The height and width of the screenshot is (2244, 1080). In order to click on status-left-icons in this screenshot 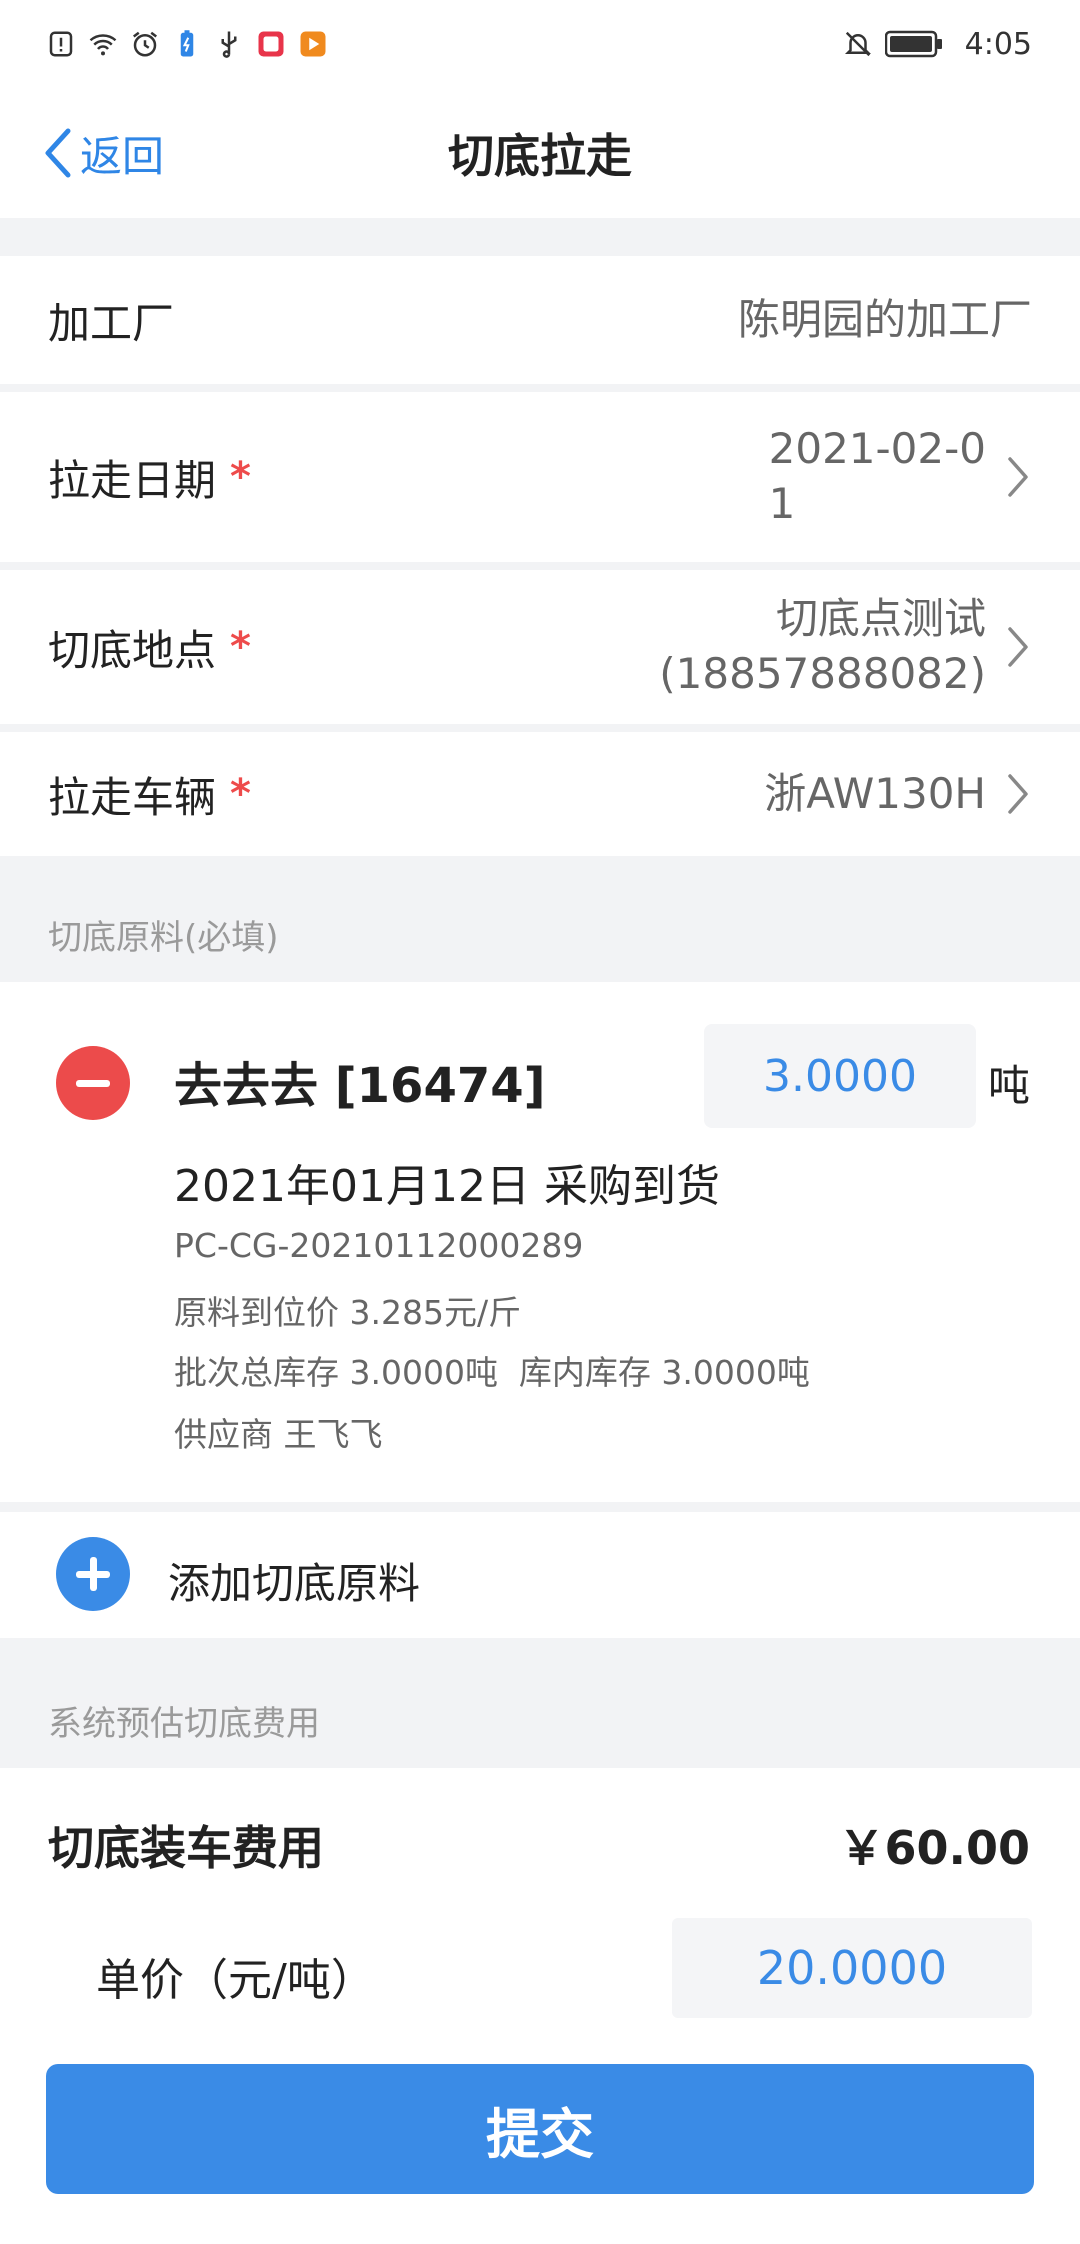, I will do `click(187, 44)`.